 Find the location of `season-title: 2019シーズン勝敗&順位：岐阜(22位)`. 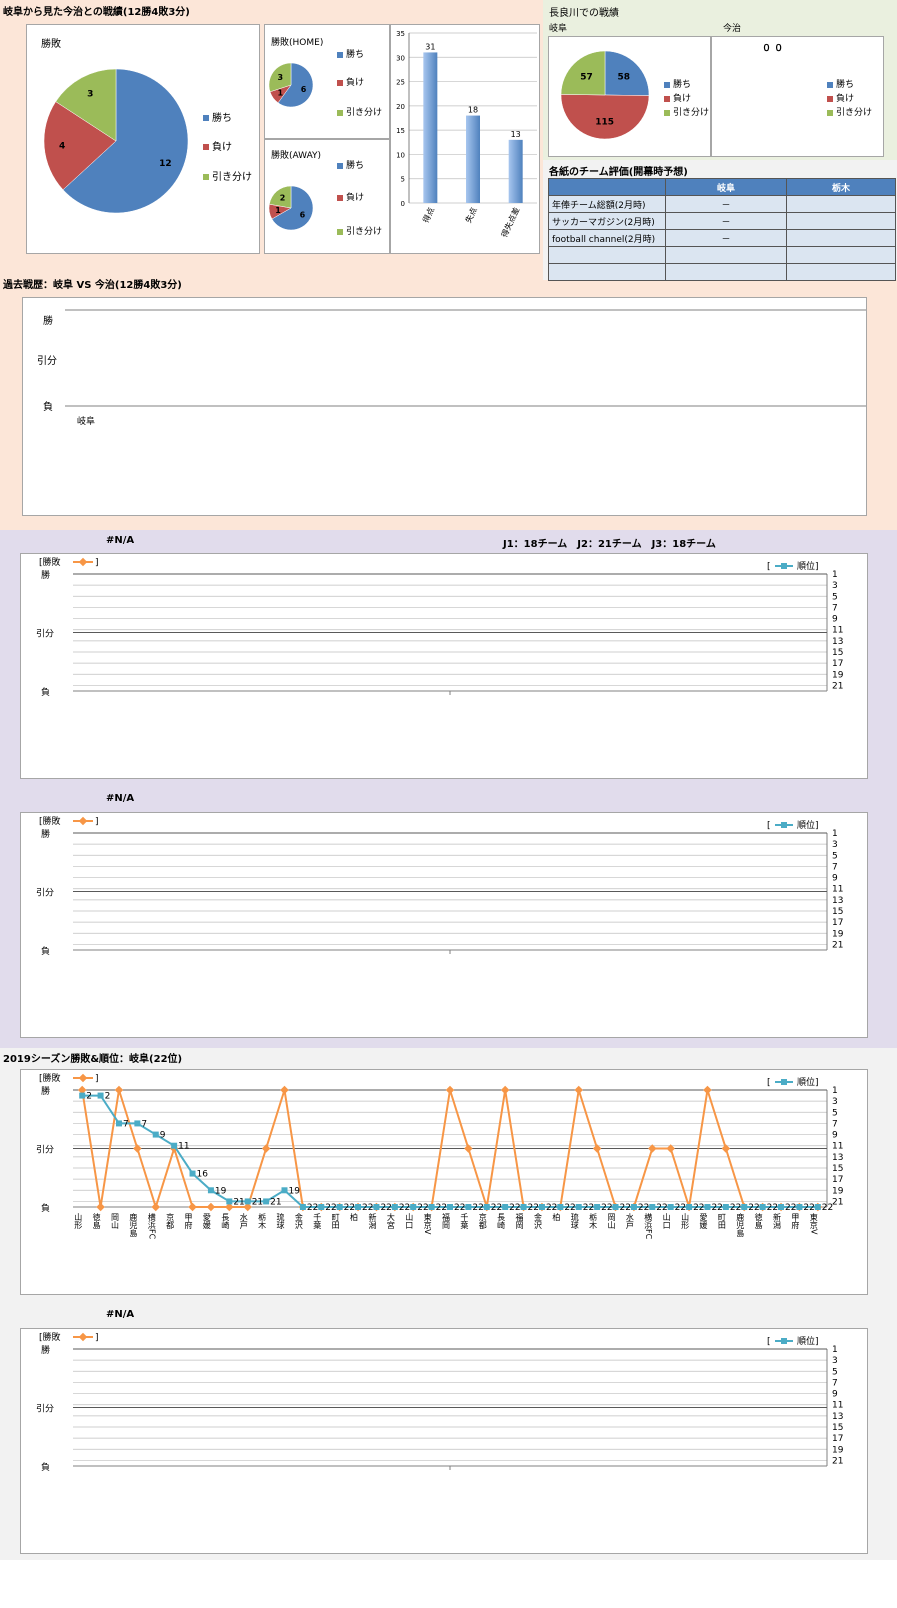

season-title: 2019シーズン勝敗&順位：岐阜(22位) is located at coordinates (93, 1059).